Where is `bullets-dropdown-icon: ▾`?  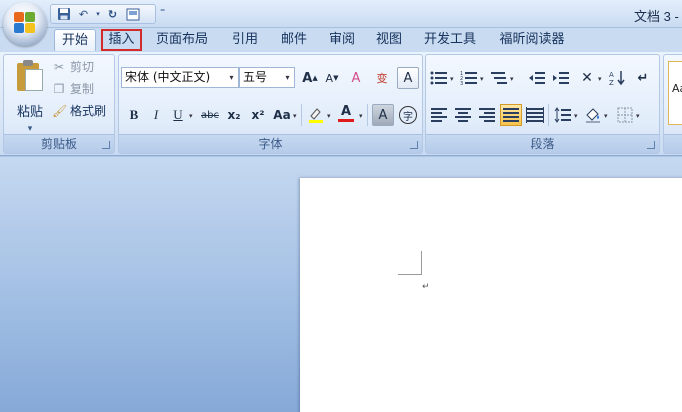 bullets-dropdown-icon: ▾ is located at coordinates (452, 79).